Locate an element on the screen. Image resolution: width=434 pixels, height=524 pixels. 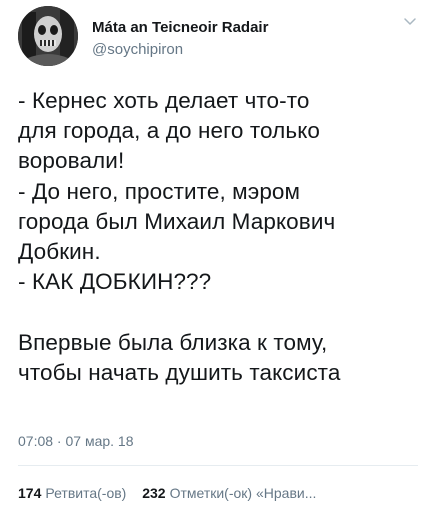
user-display-name: Máta an Teicneoir Radair is located at coordinates (180, 27).